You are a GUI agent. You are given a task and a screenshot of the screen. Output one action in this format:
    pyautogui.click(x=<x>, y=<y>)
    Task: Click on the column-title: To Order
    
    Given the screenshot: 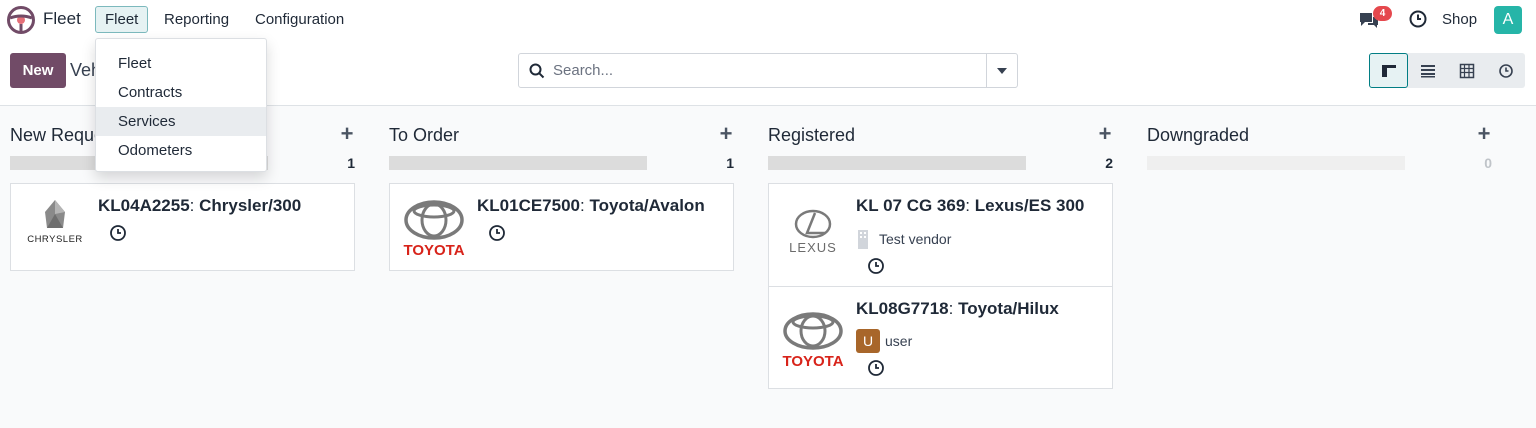 What is the action you would take?
    pyautogui.click(x=424, y=135)
    